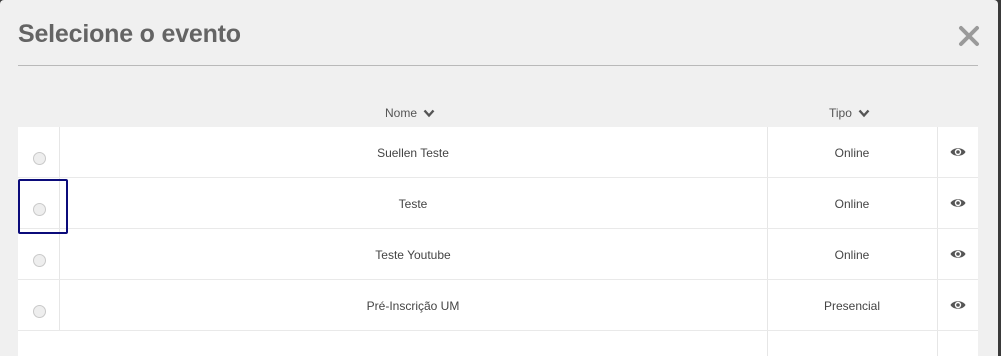  What do you see at coordinates (498, 65) in the screenshot?
I see `title-divider` at bounding box center [498, 65].